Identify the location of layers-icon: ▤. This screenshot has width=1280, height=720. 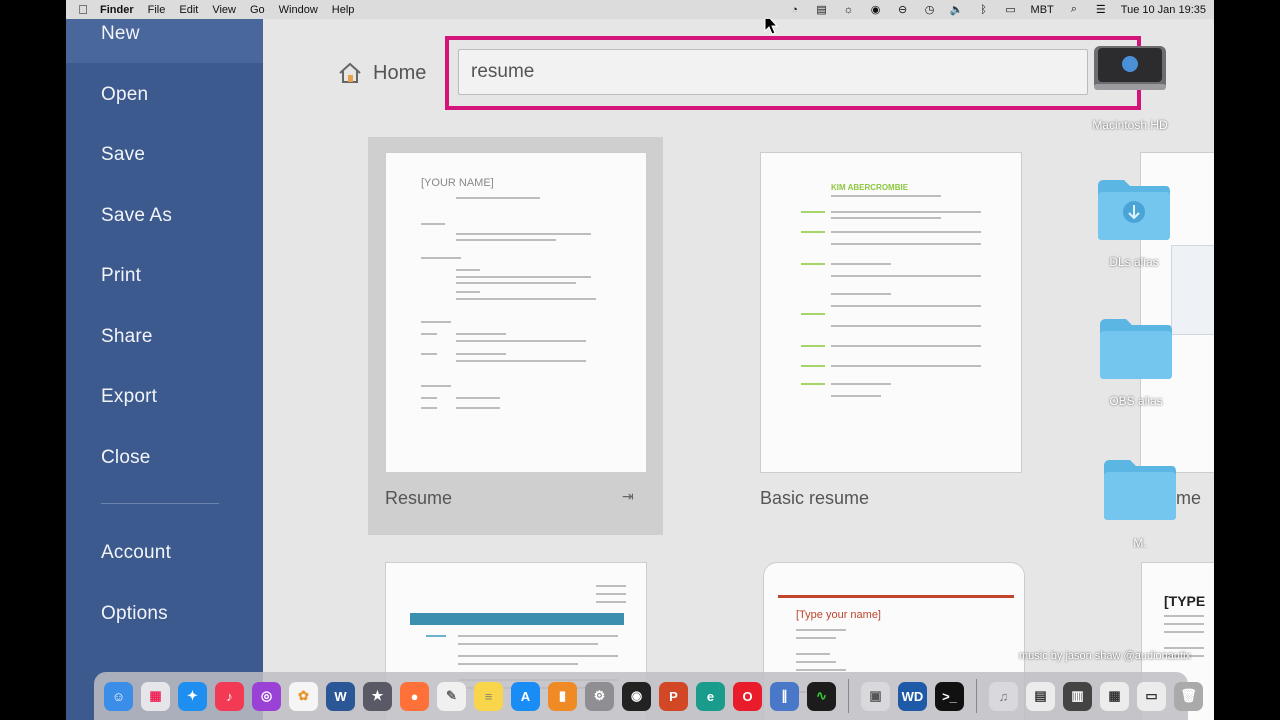
(822, 10).